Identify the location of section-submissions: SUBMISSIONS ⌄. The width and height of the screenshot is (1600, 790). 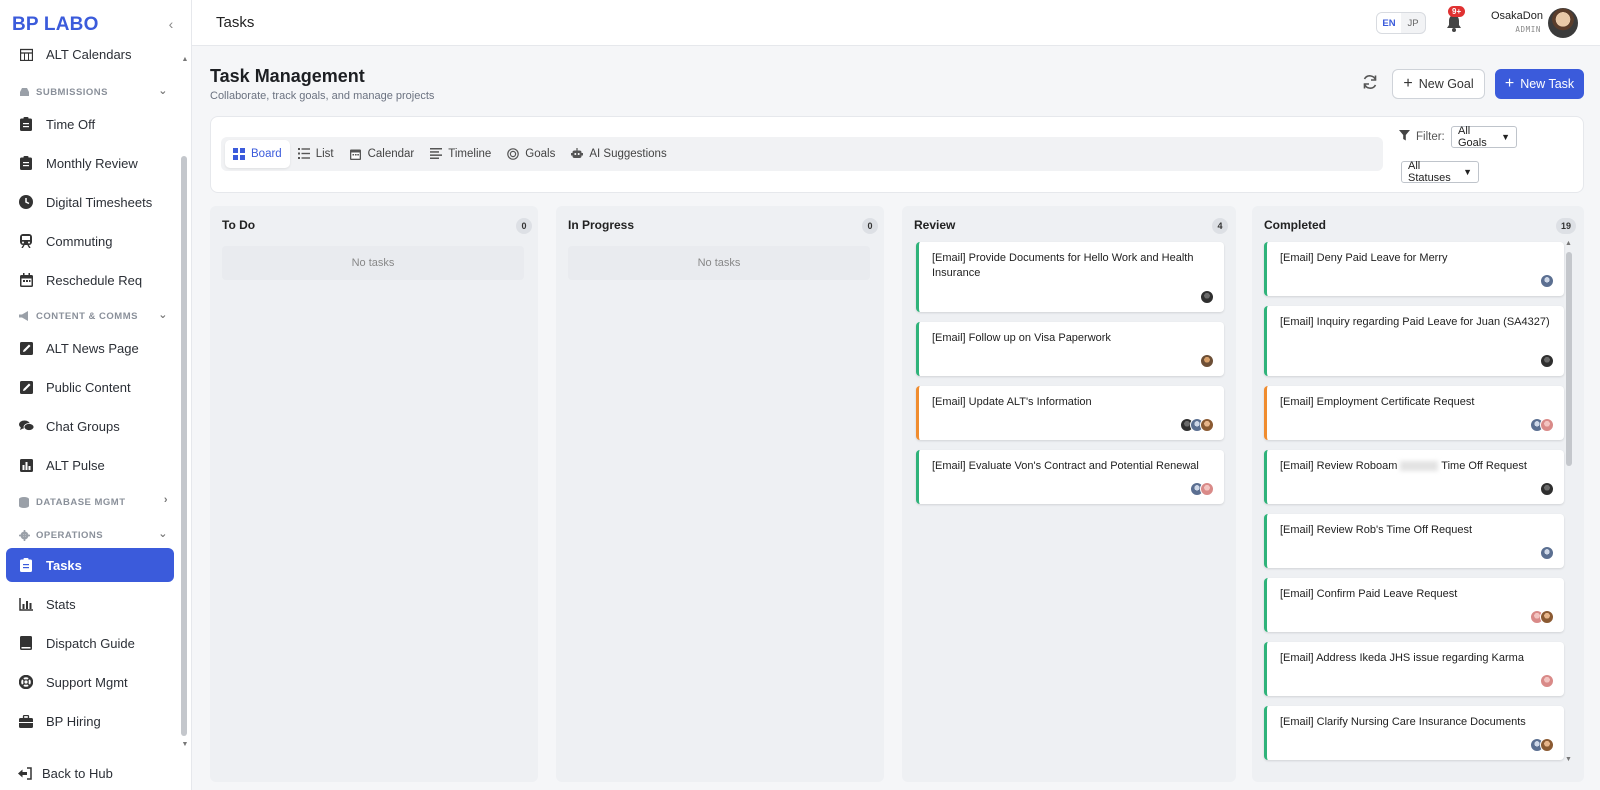
(93, 92).